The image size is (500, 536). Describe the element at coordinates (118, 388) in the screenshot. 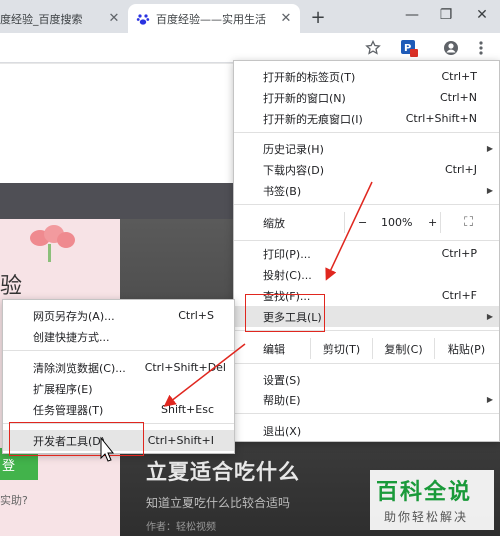

I see `menu-item-extensions: 扩展程序(E)` at that location.